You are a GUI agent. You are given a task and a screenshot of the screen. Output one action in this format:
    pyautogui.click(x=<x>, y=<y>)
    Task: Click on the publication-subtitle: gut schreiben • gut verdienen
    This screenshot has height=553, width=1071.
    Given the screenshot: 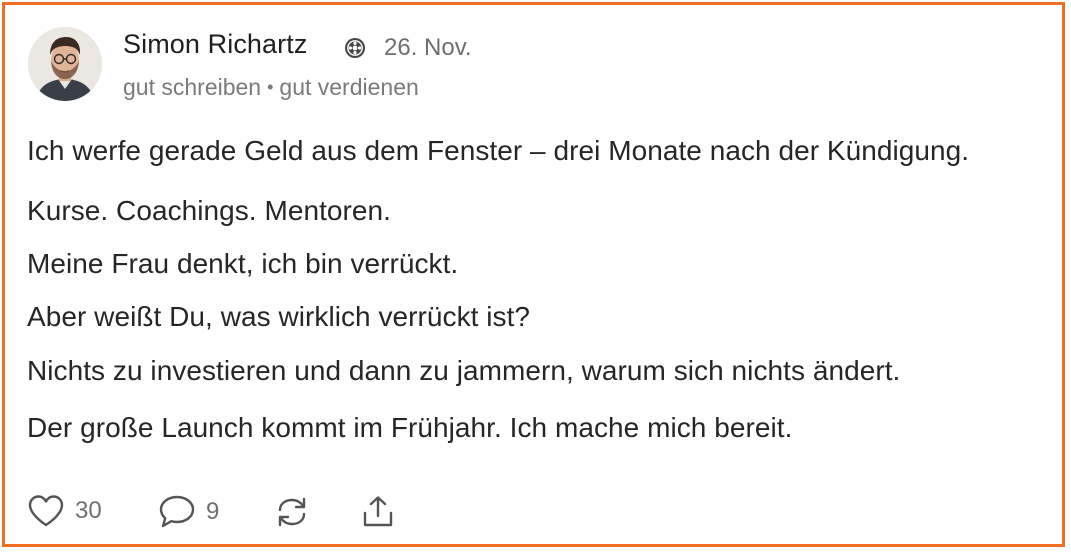 What is the action you would take?
    pyautogui.click(x=271, y=87)
    